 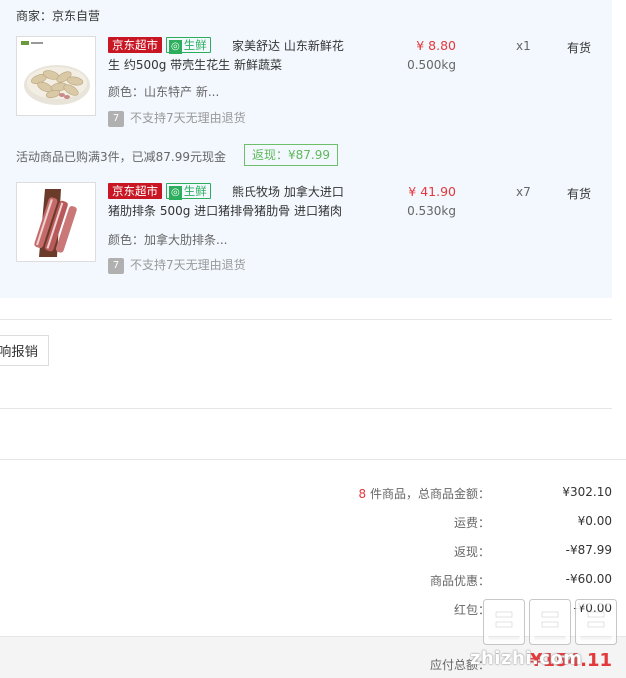 What do you see at coordinates (58, 16) in the screenshot?
I see `seller-label: 商家：京东自营` at bounding box center [58, 16].